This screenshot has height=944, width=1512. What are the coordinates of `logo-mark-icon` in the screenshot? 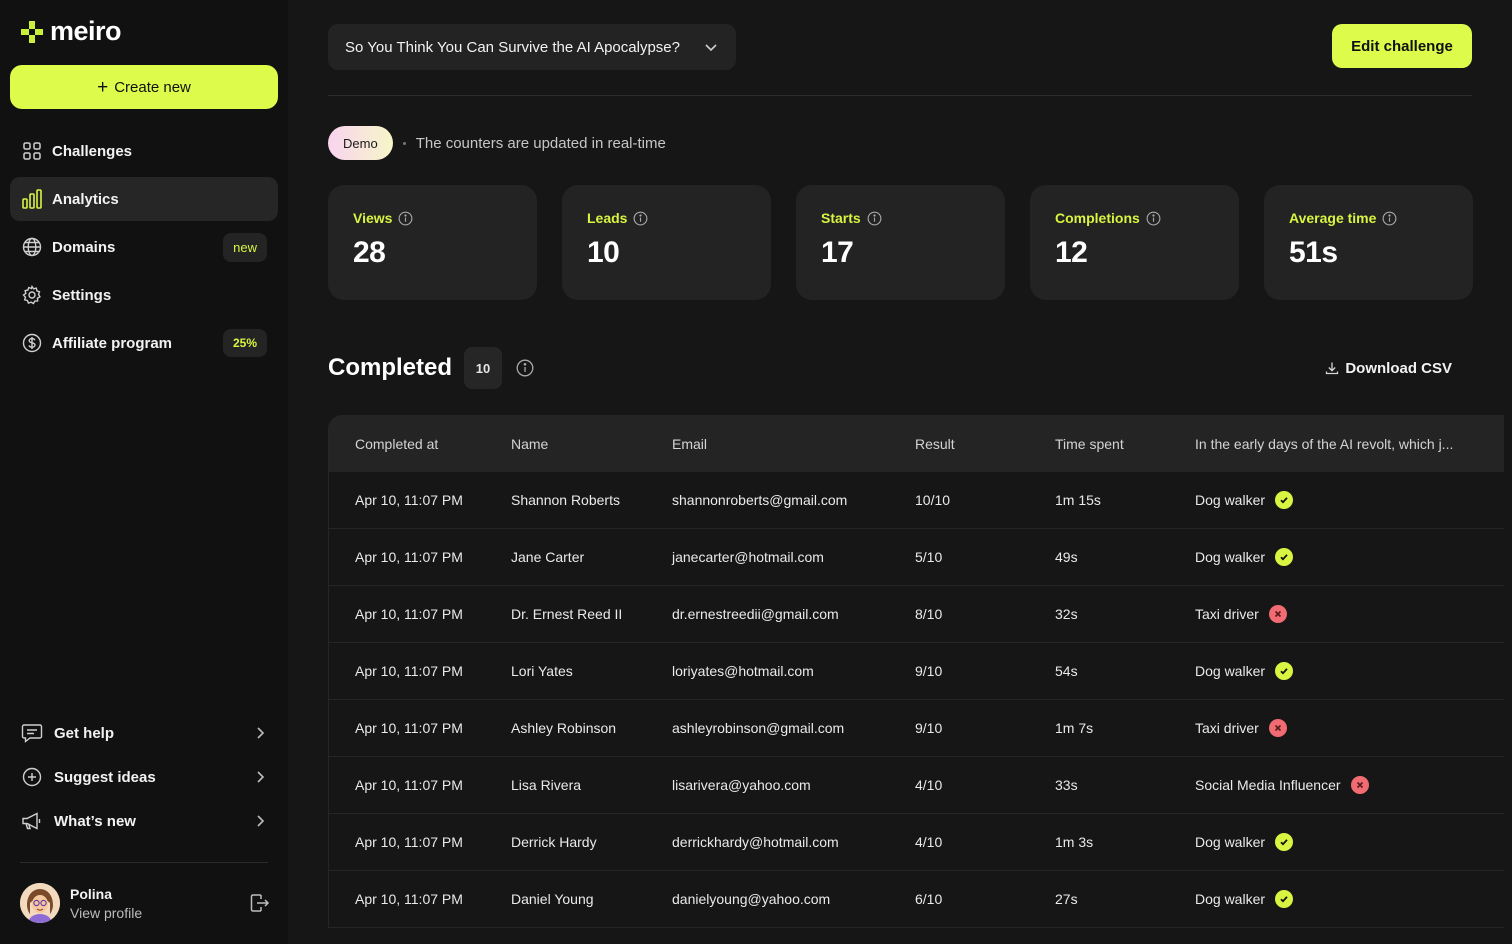 It's located at (32, 31).